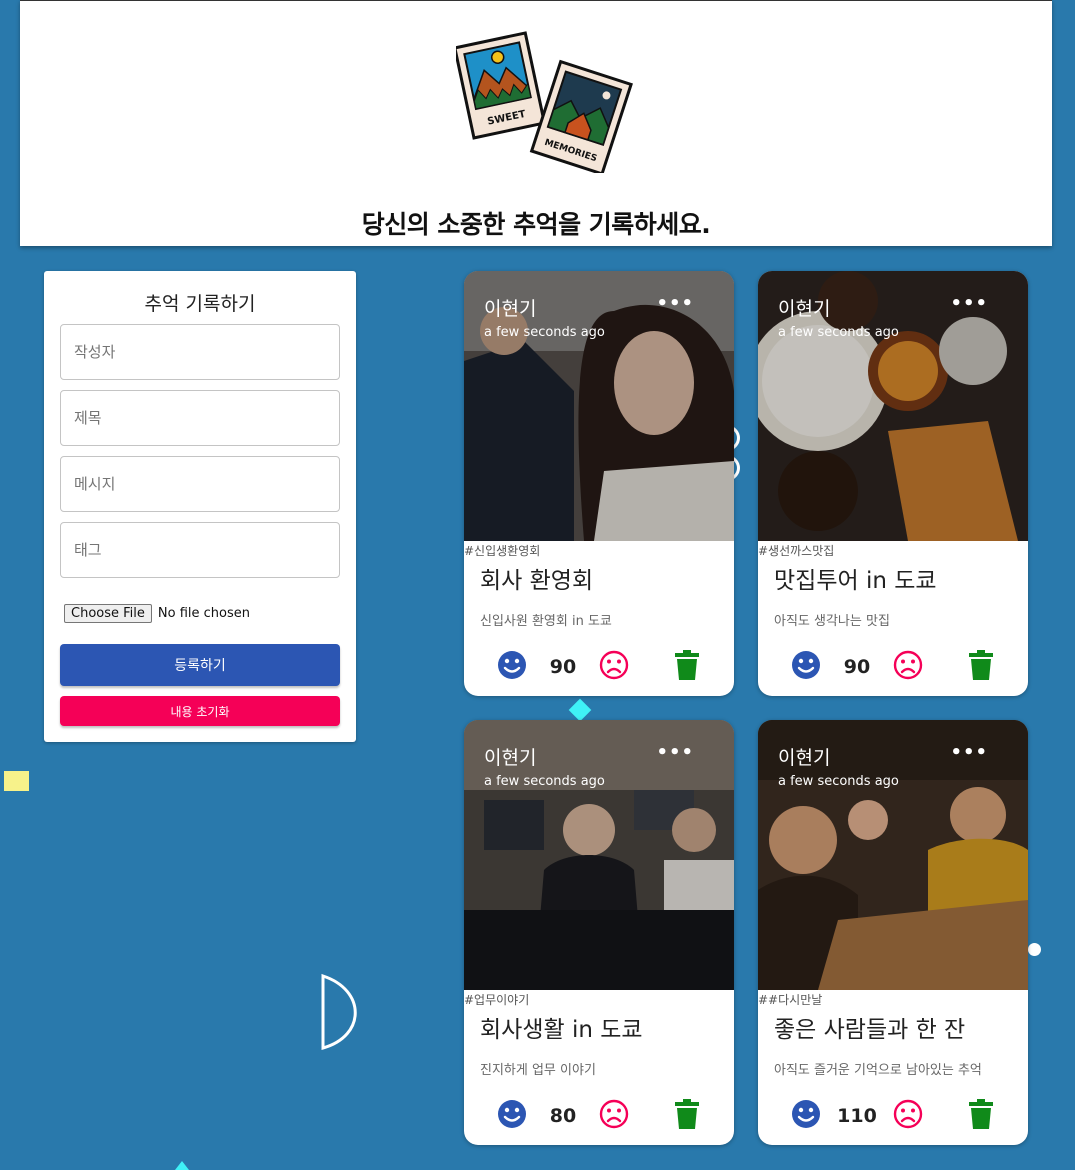 The width and height of the screenshot is (1075, 1170). Describe the element at coordinates (790, 1000) in the screenshot. I see `card-tags: ##다시만날` at that location.